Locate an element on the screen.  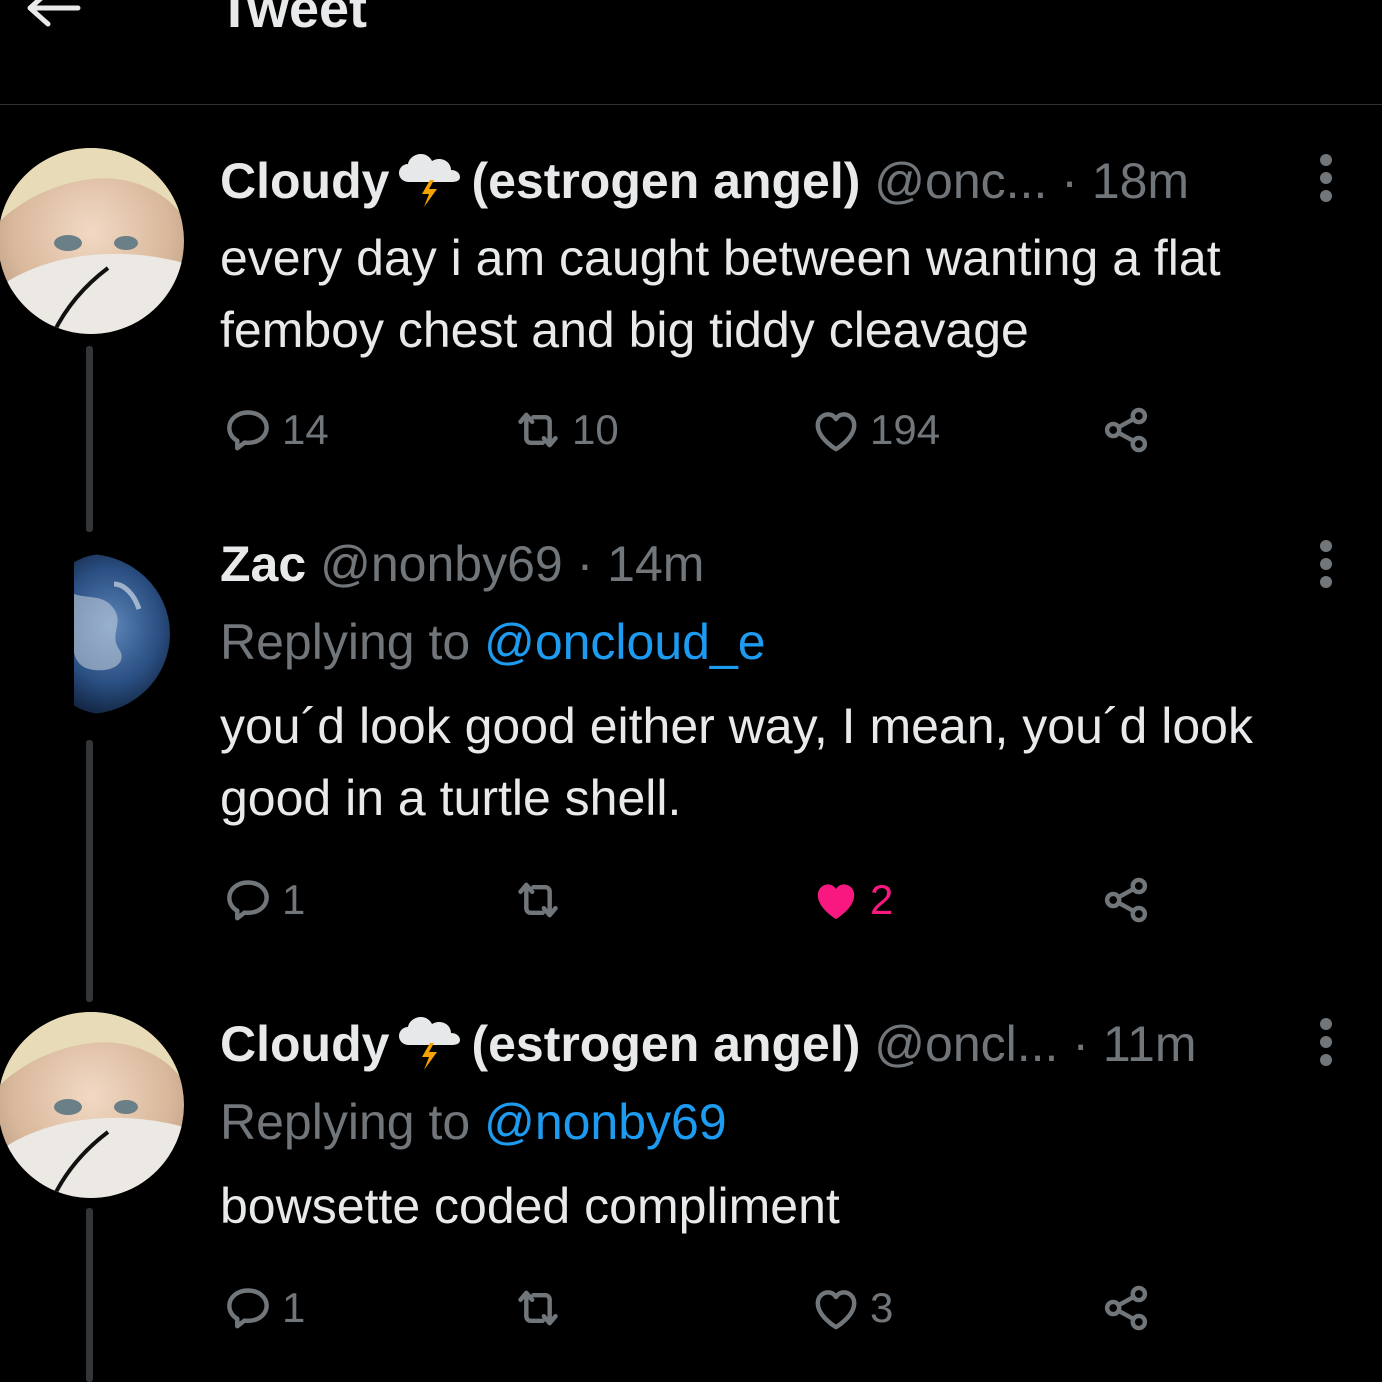
mention-link: @nonby69 is located at coordinates (605, 1122).